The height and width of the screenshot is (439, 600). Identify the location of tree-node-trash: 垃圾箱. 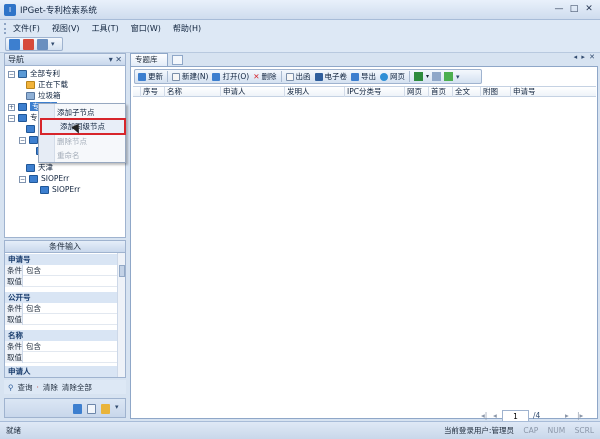
(43, 95).